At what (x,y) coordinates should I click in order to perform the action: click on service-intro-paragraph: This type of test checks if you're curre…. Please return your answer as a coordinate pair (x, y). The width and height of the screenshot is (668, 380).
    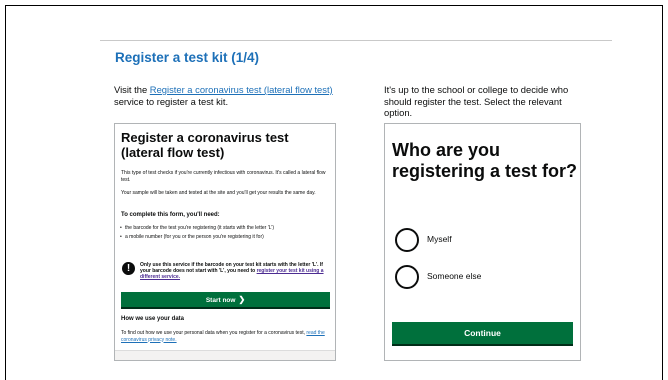
    Looking at the image, I should click on (223, 176).